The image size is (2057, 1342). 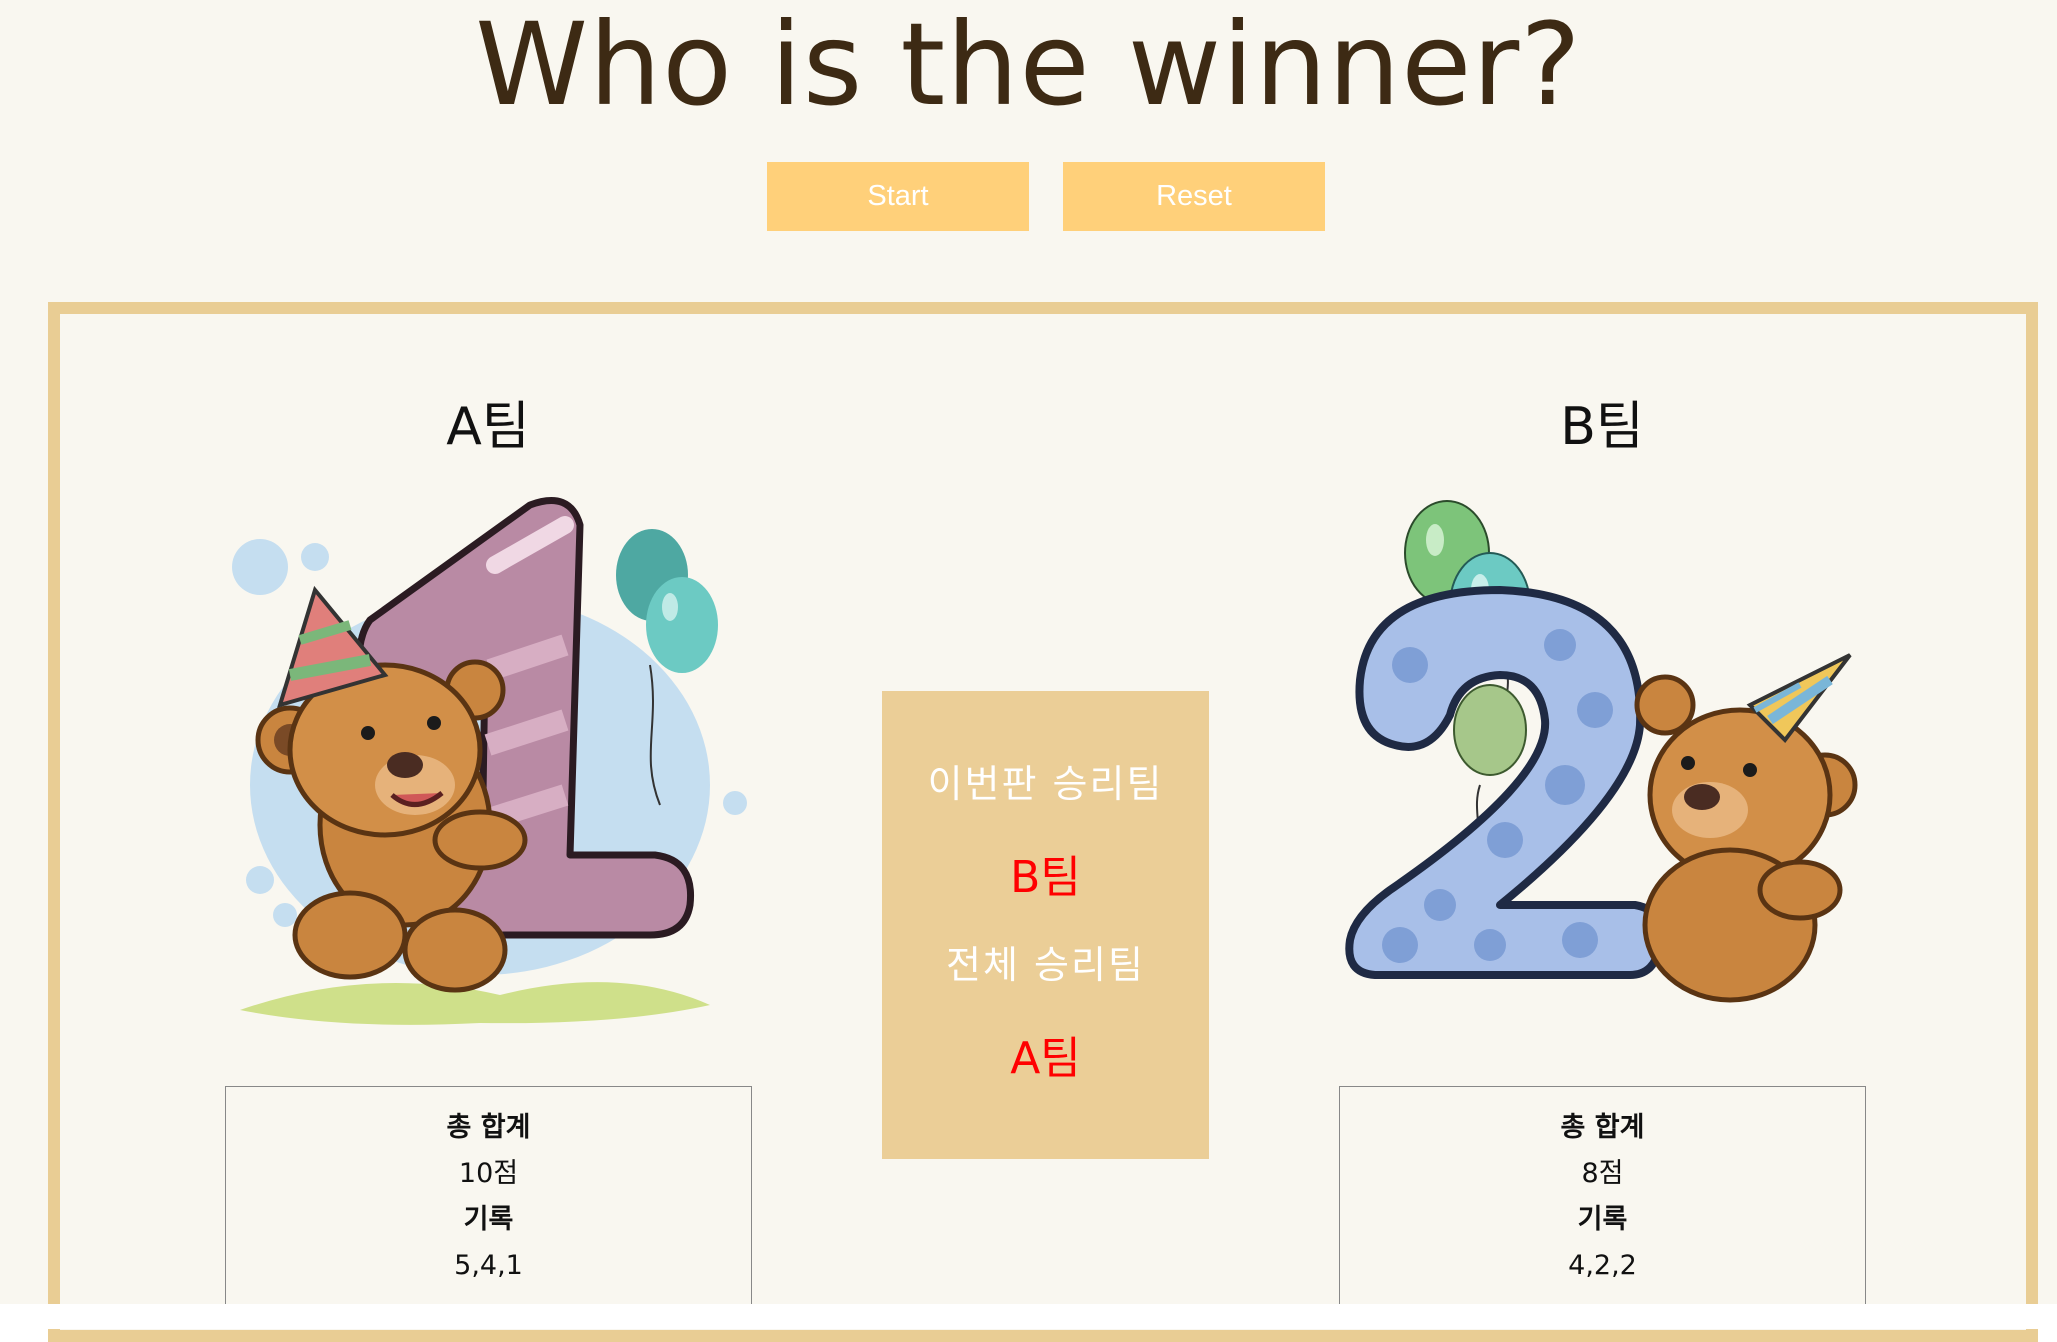 I want to click on reset-button: Reset, so click(x=1194, y=196).